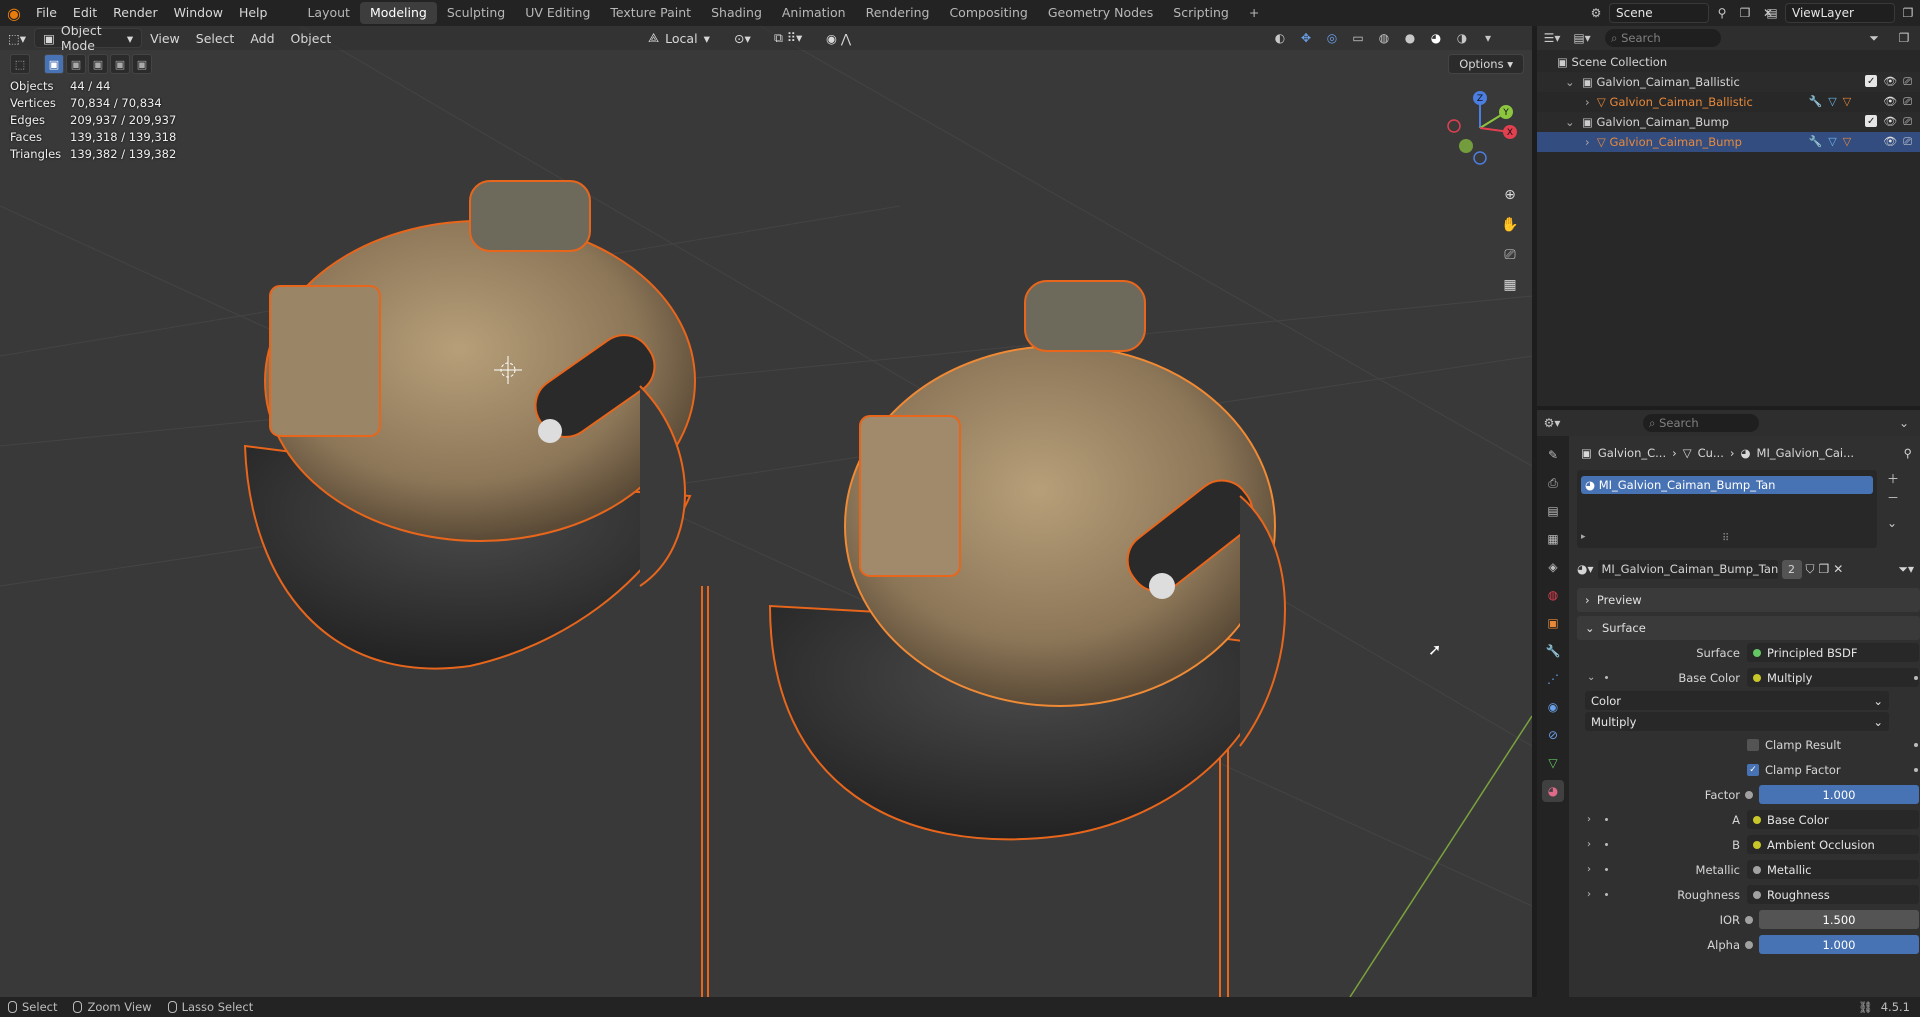 Image resolution: width=1920 pixels, height=1017 pixels. Describe the element at coordinates (1100, 13) in the screenshot. I see `tab-geometry-nodes: Geometry Nodes` at that location.